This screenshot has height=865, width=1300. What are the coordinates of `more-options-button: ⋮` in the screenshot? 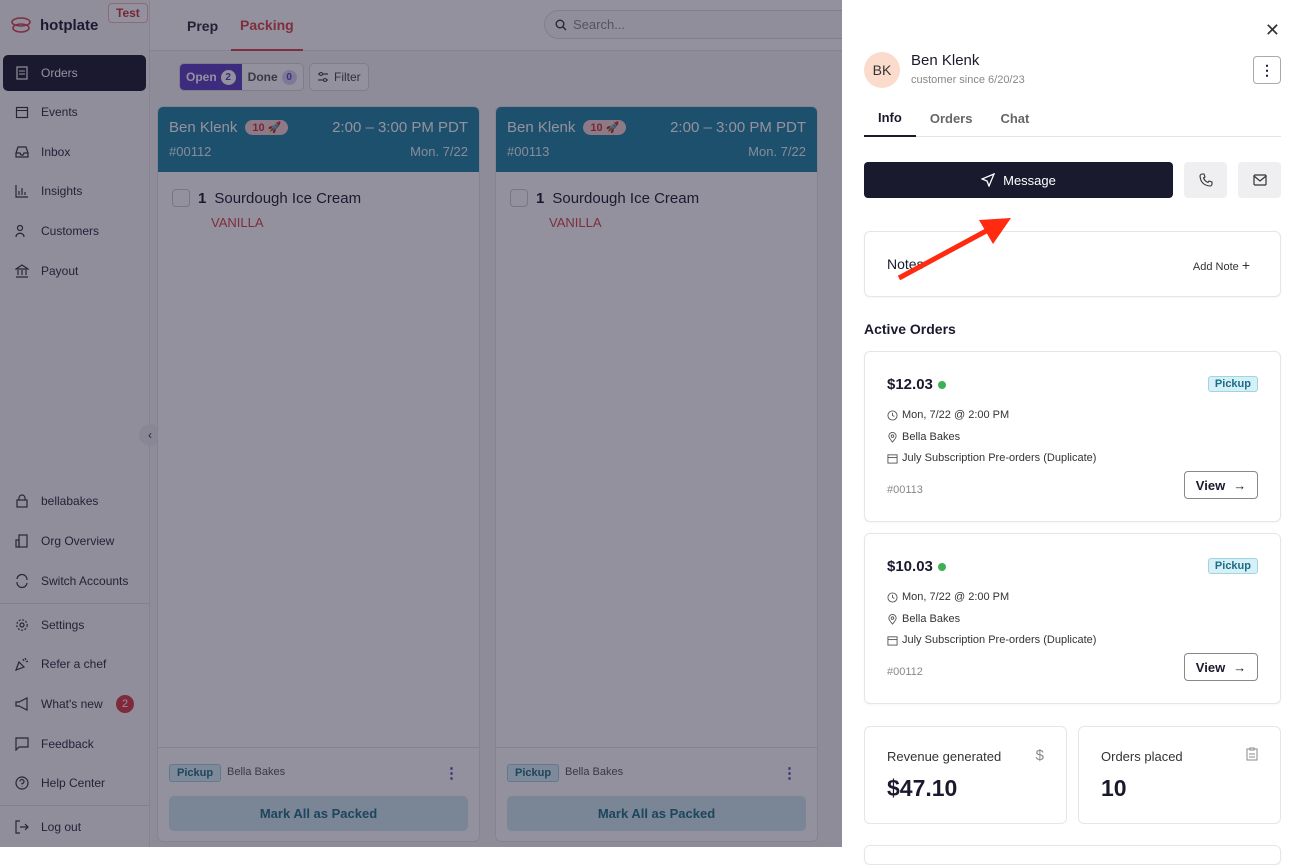 It's located at (1267, 70).